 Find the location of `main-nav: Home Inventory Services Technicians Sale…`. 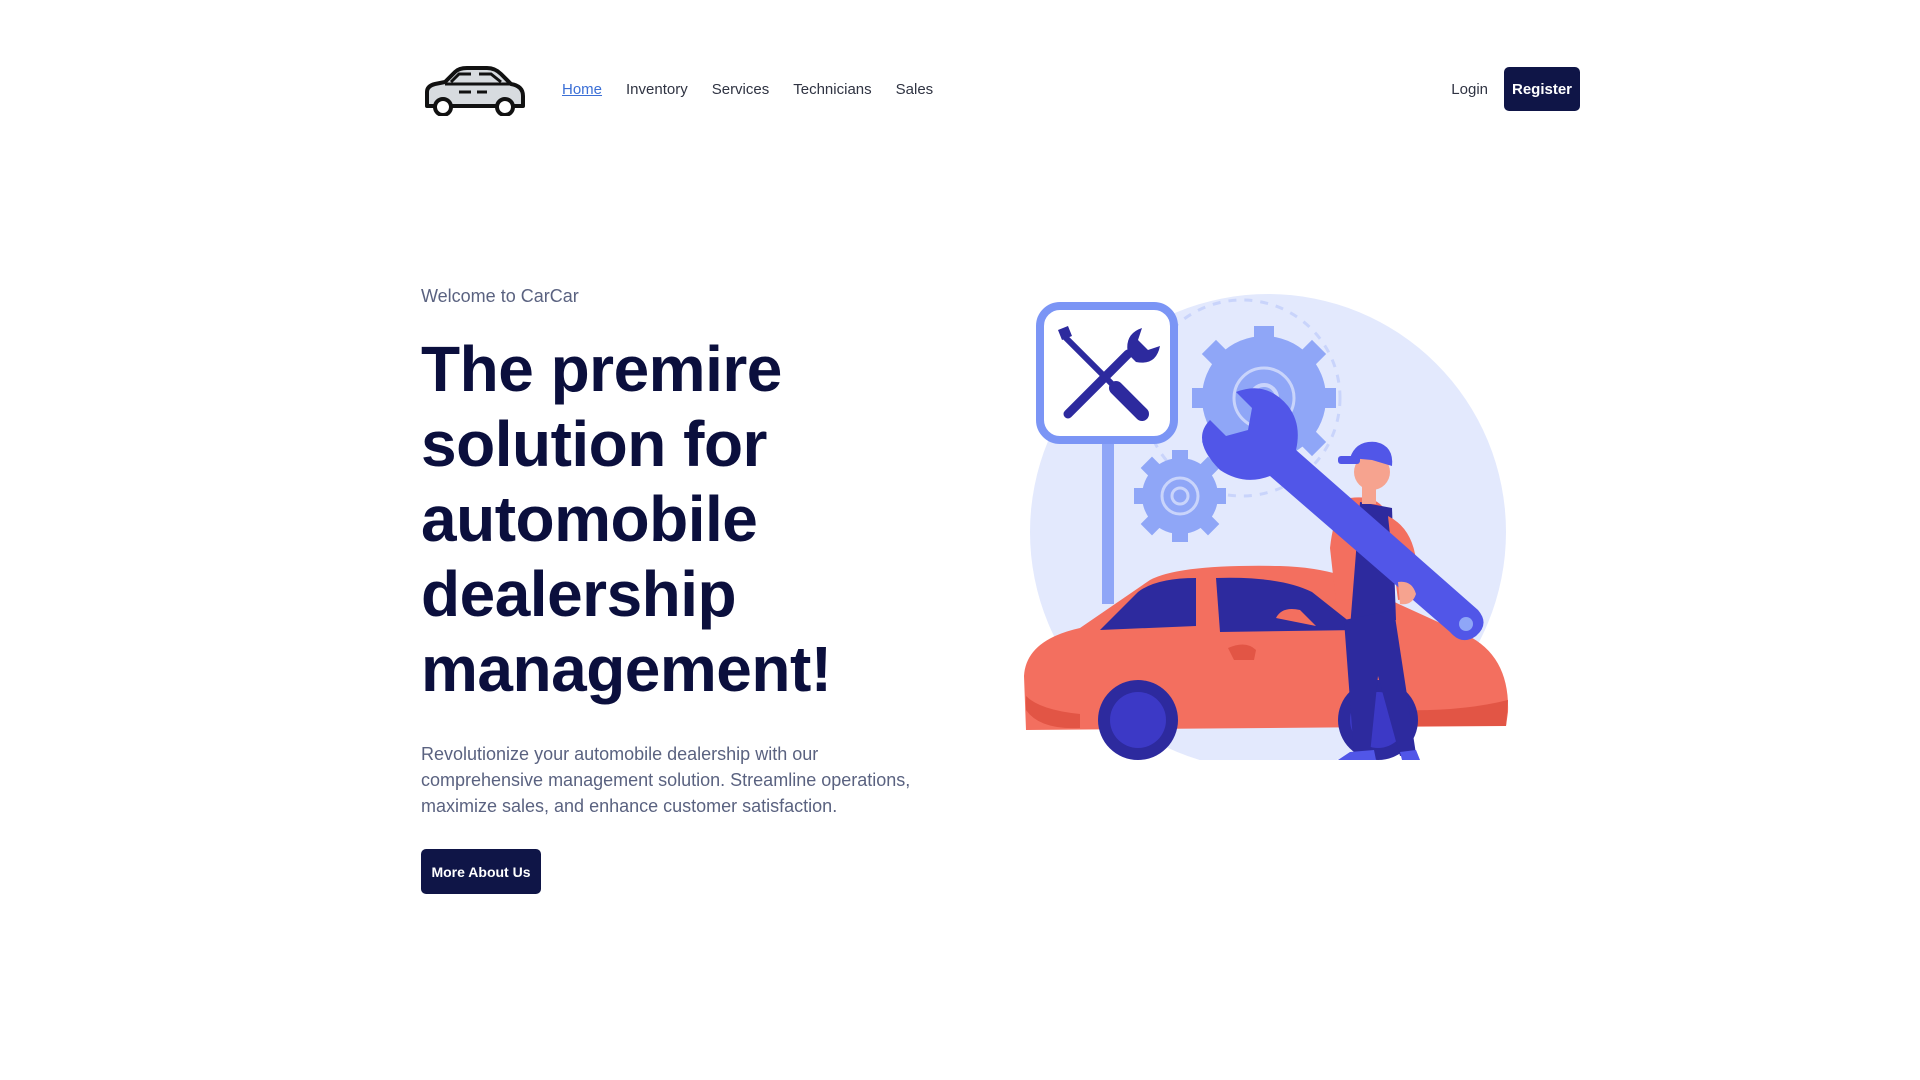

main-nav: Home Inventory Services Technicians Sale… is located at coordinates (747, 90).